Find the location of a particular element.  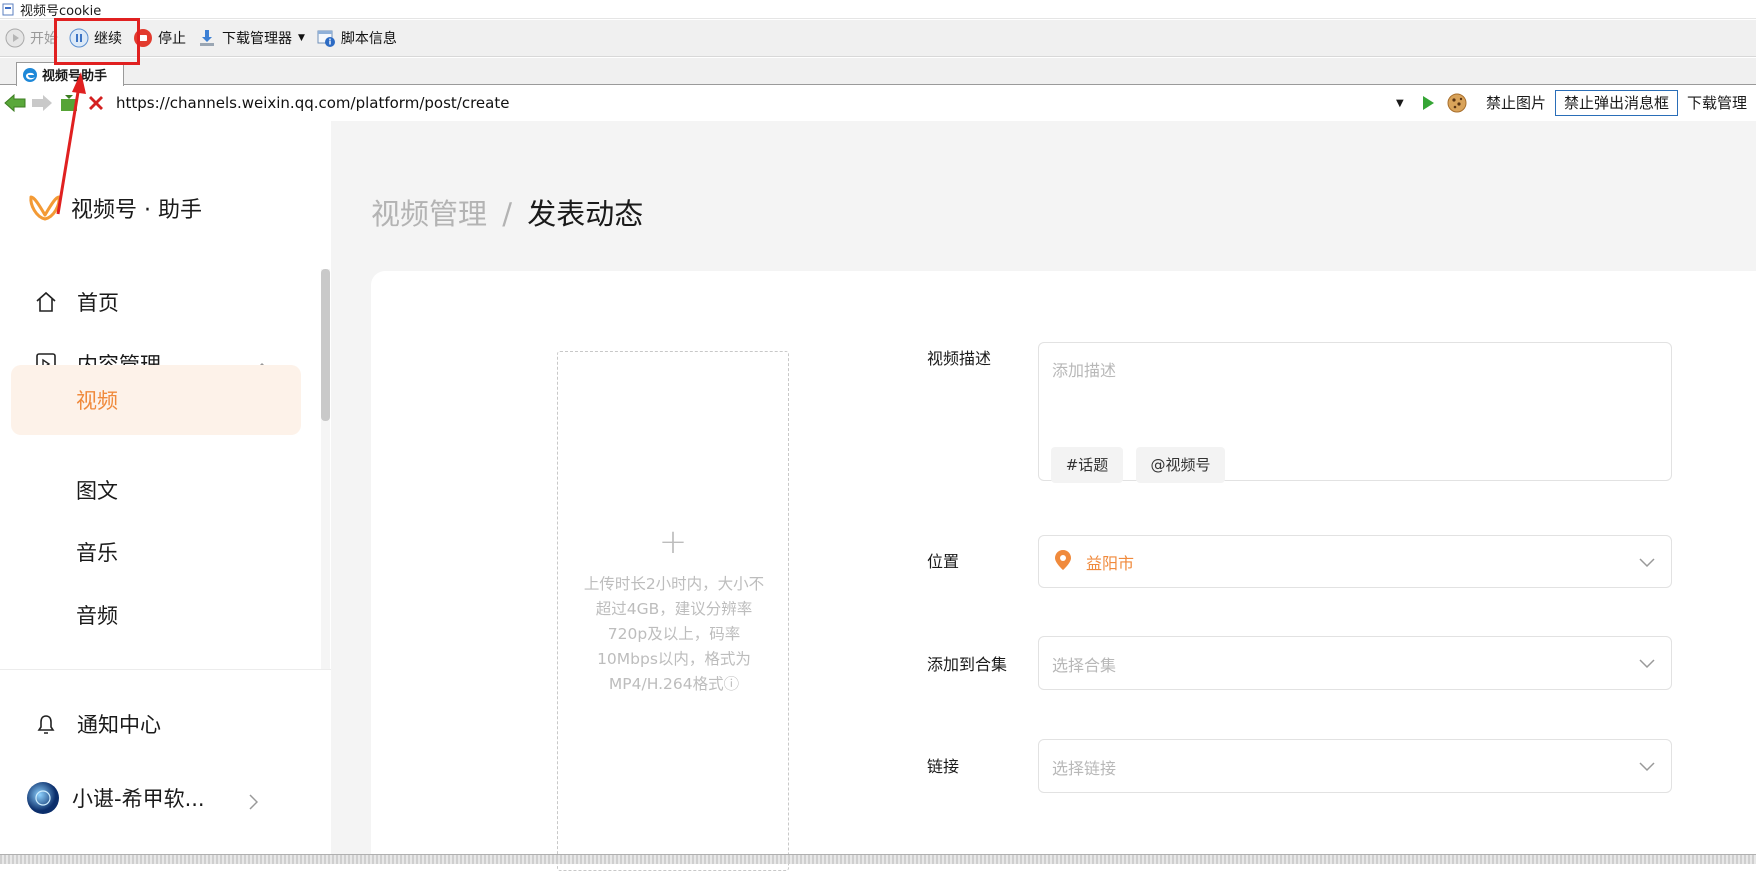

upload-plus-icon: + is located at coordinates (673, 542).